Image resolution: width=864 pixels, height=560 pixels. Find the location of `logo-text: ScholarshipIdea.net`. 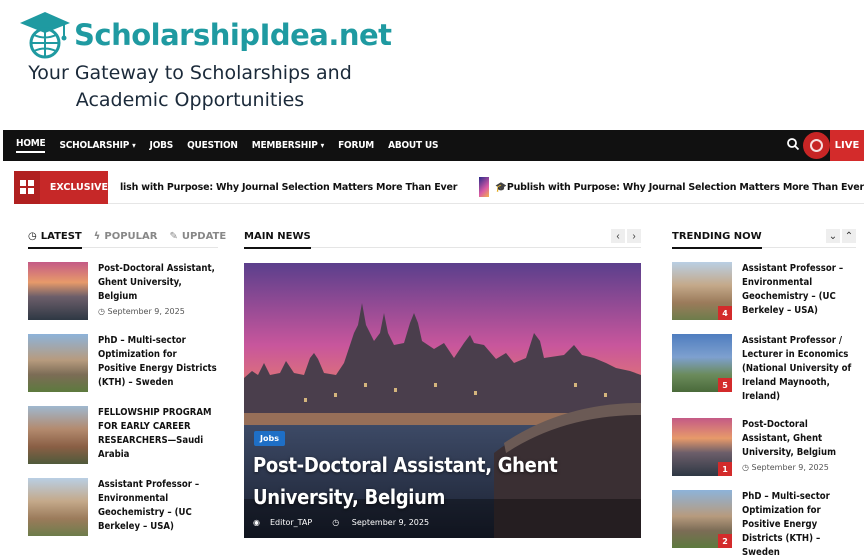

logo-text: ScholarshipIdea.net is located at coordinates (233, 35).